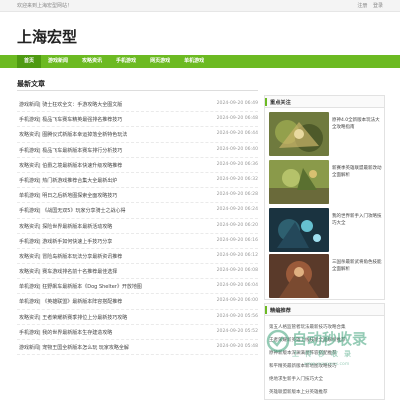 The image size is (400, 400). I want to click on article-title: 单机游戏| 明日之后新地图探索全面攻略技巧, so click(114, 195).